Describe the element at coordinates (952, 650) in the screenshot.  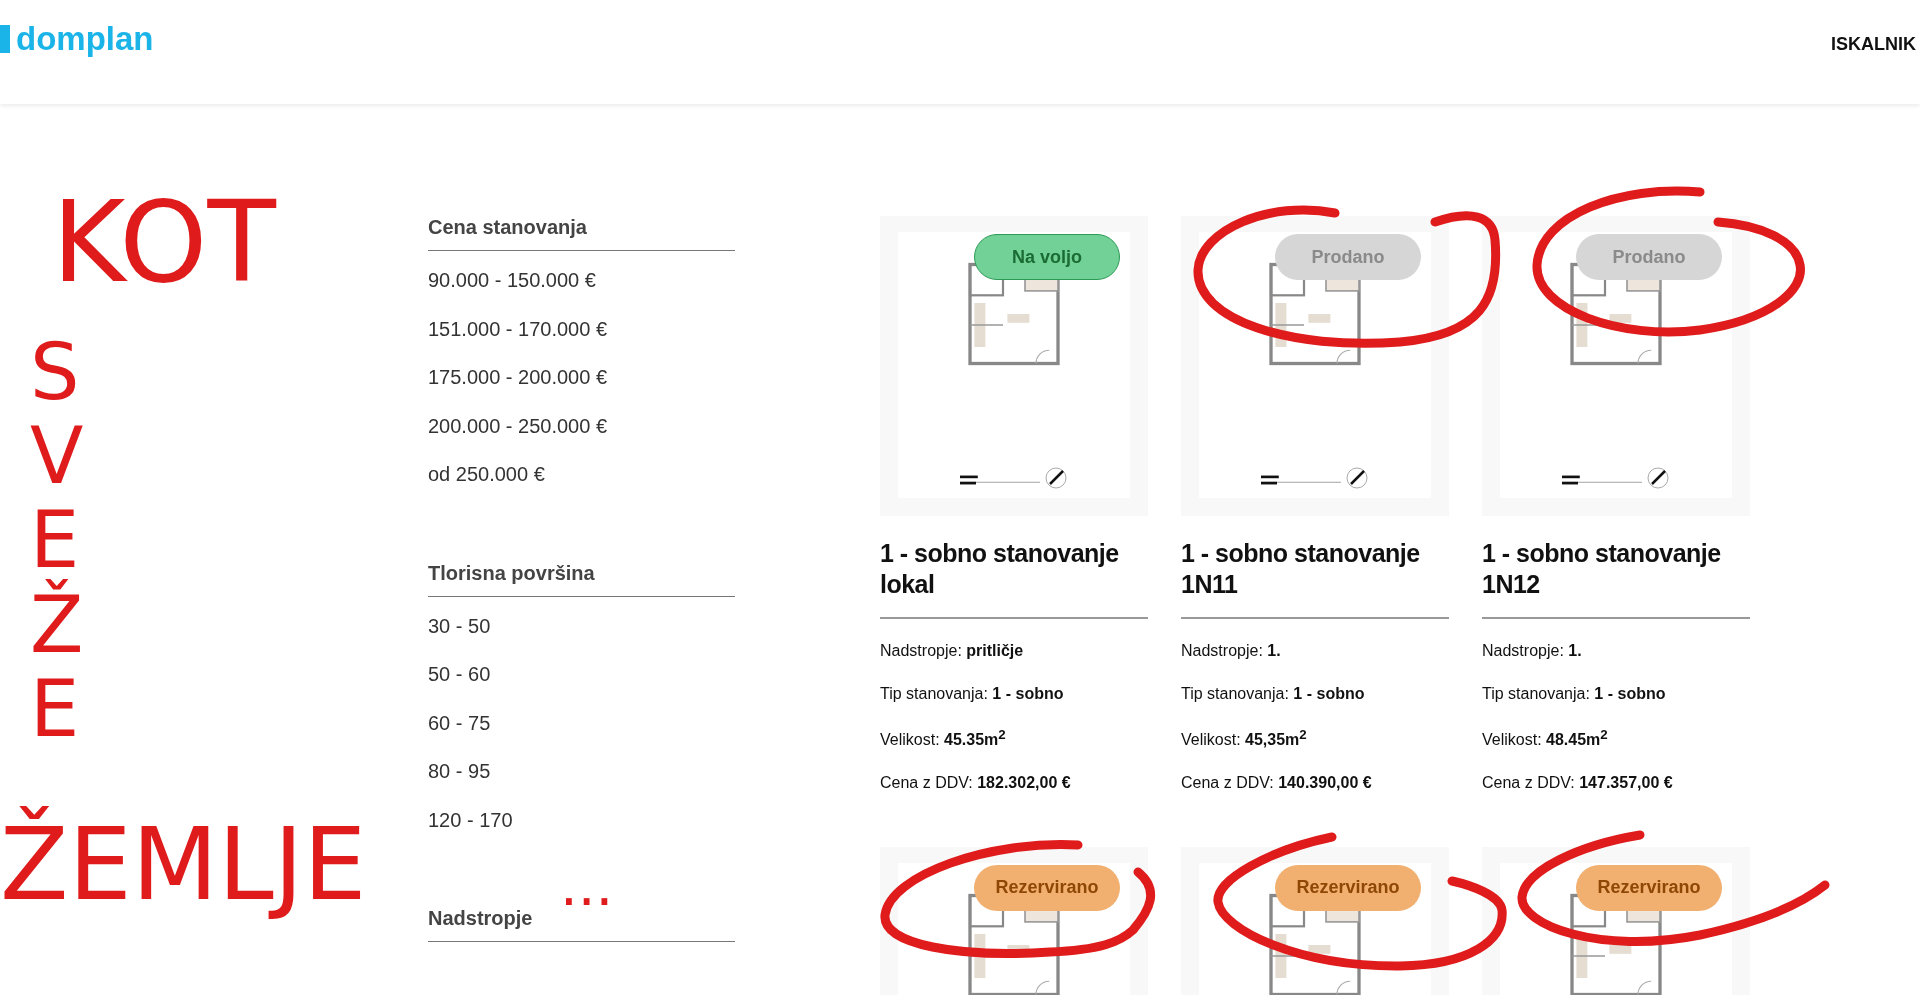
I see `listing-detail: Nadstropje: pritličje` at that location.